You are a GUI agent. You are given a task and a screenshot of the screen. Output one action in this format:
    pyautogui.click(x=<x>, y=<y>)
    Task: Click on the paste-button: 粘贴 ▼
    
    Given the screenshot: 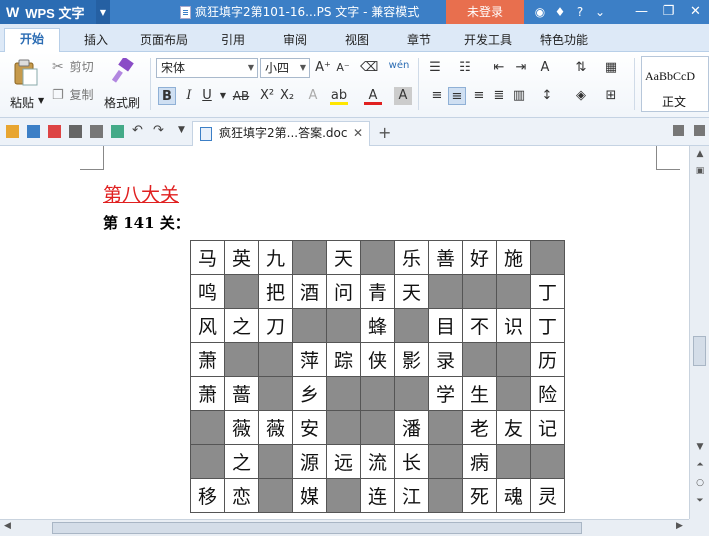 What is the action you would take?
    pyautogui.click(x=26, y=85)
    